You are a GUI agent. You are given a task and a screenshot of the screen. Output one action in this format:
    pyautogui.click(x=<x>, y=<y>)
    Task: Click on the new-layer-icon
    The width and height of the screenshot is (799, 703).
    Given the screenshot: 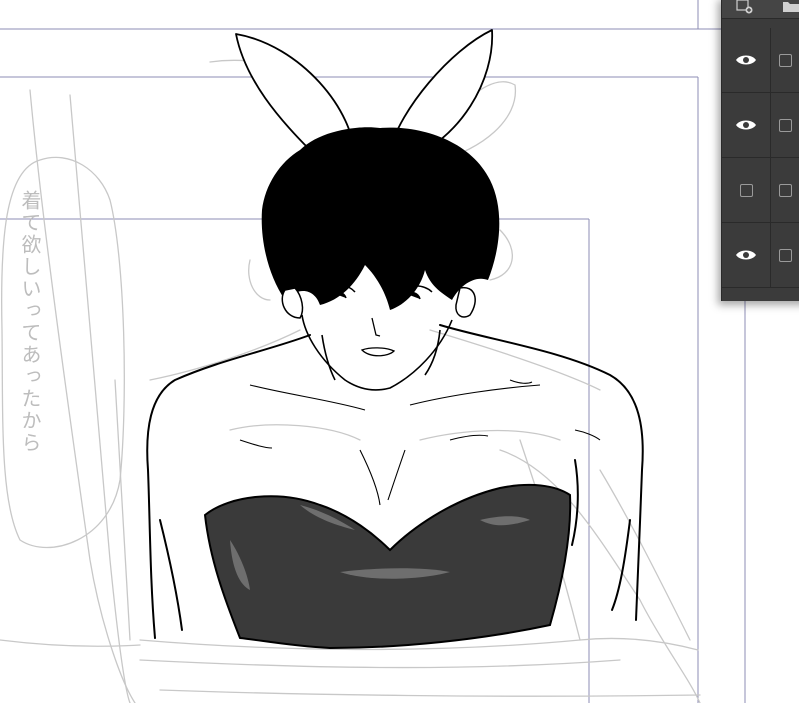 What is the action you would take?
    pyautogui.click(x=745, y=7)
    